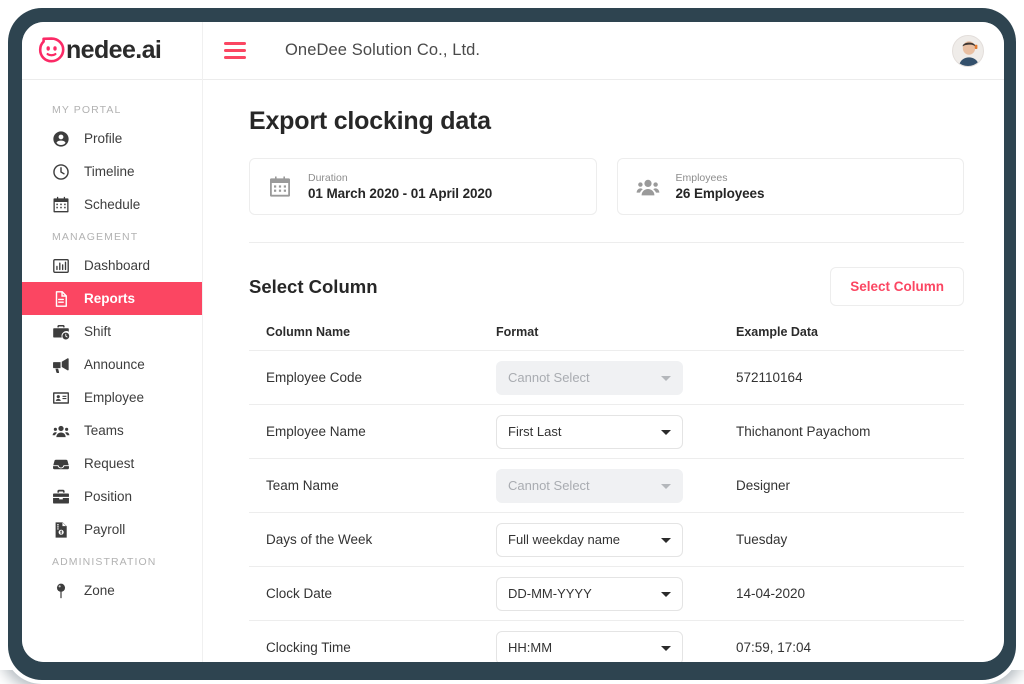  I want to click on logo-wordmark: nedee.ai, so click(114, 50).